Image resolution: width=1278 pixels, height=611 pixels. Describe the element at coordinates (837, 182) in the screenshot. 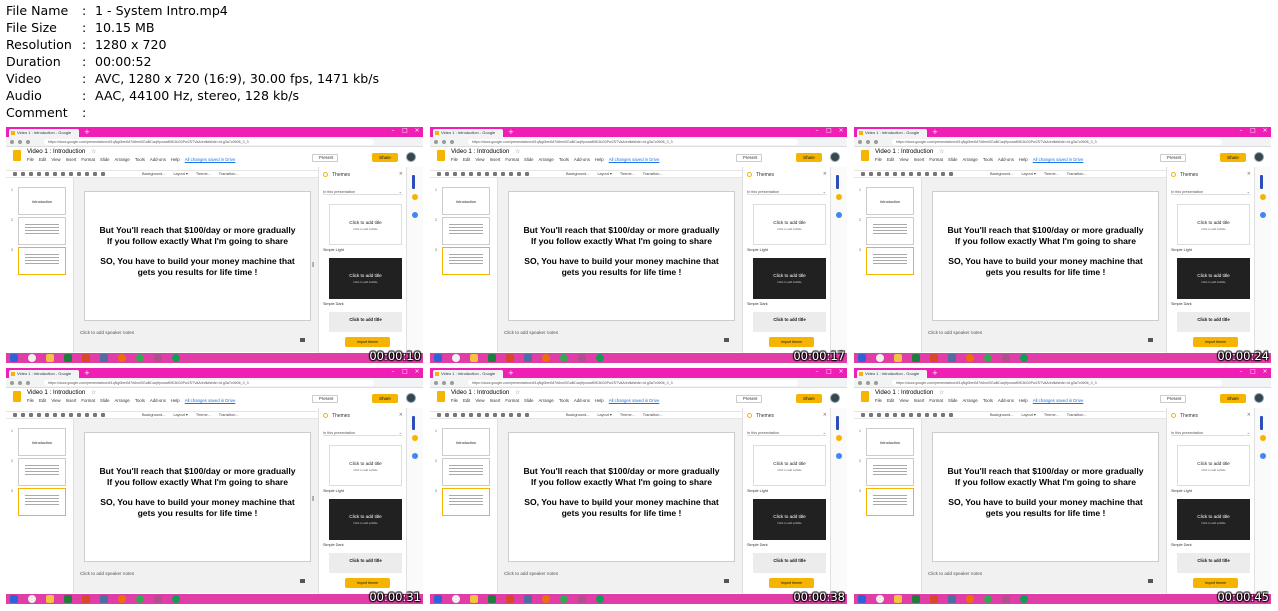

I see `scrollbar` at that location.